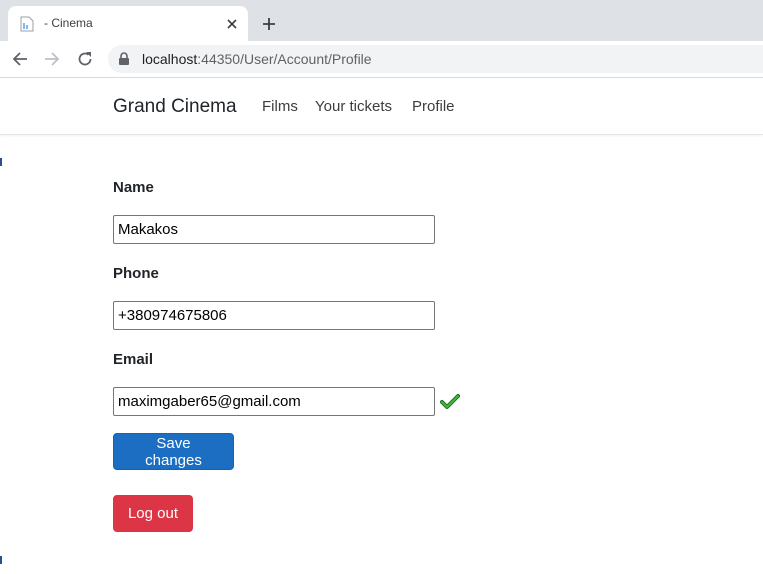  Describe the element at coordinates (128, 23) in the screenshot. I see `browser-tab: - Cinema` at that location.